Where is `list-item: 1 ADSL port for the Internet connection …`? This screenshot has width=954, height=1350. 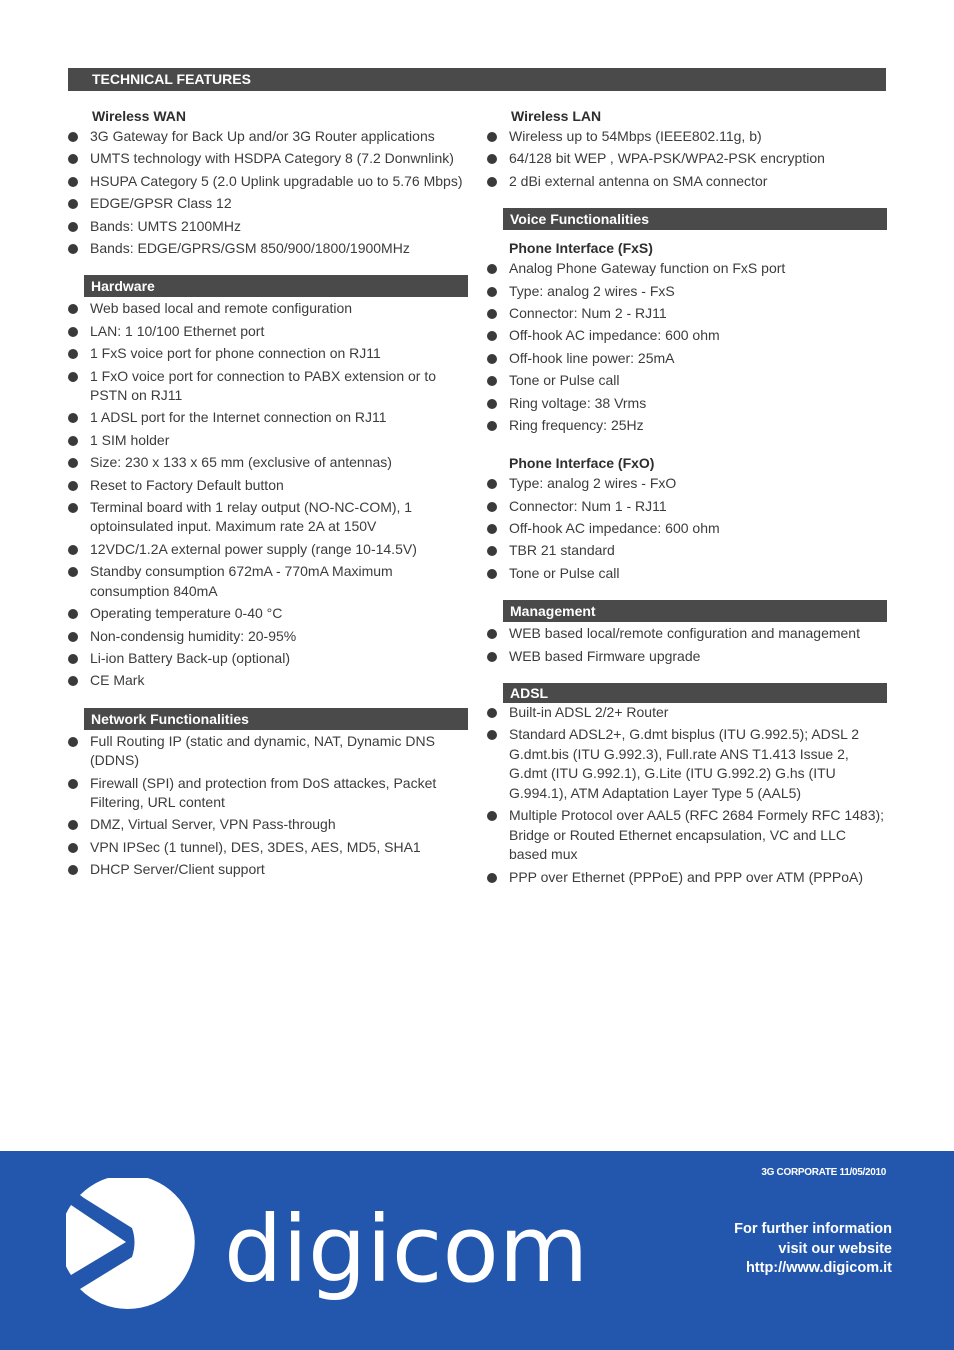
list-item: 1 ADSL port for the Internet connection … is located at coordinates (268, 418).